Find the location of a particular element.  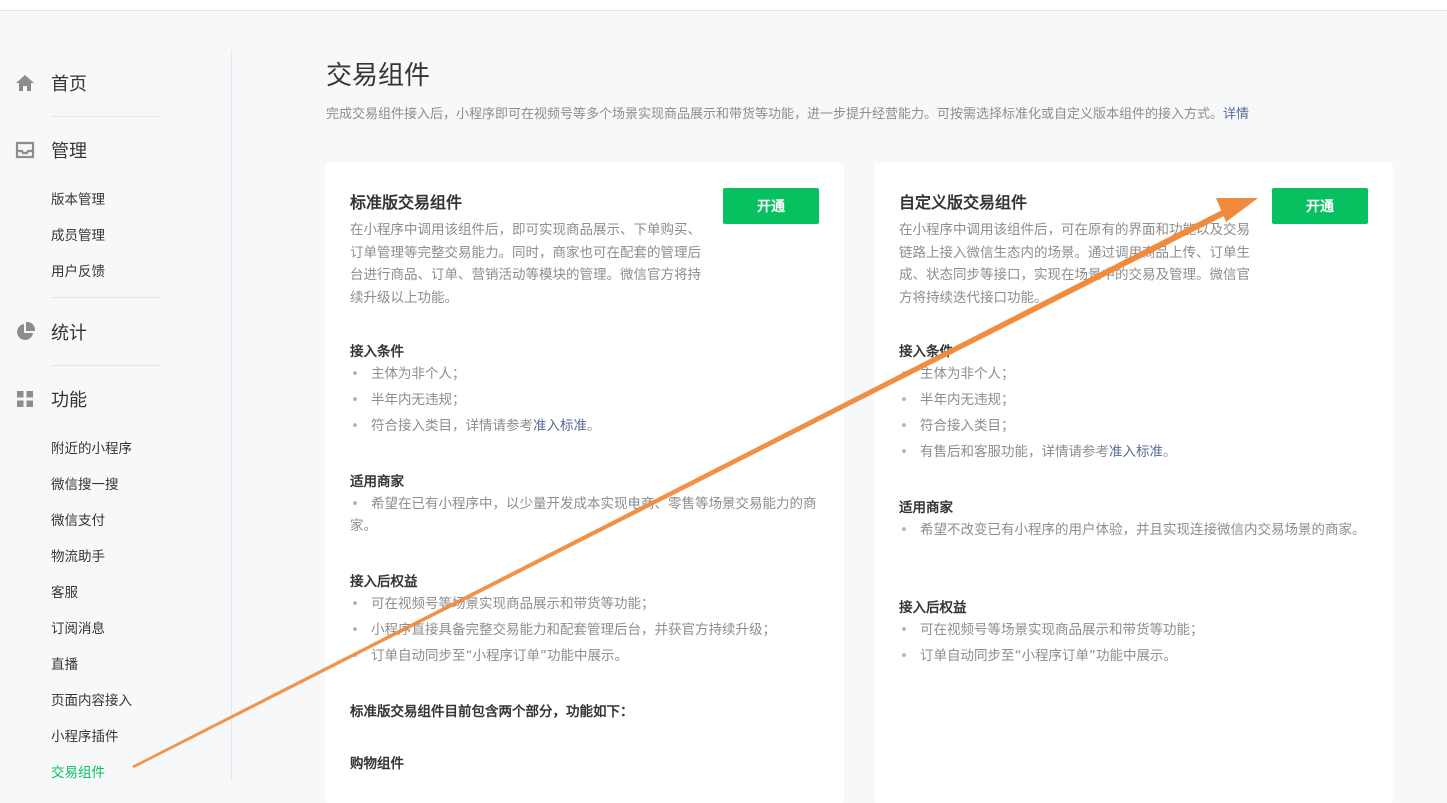

pie-chart-icon is located at coordinates (25, 332).